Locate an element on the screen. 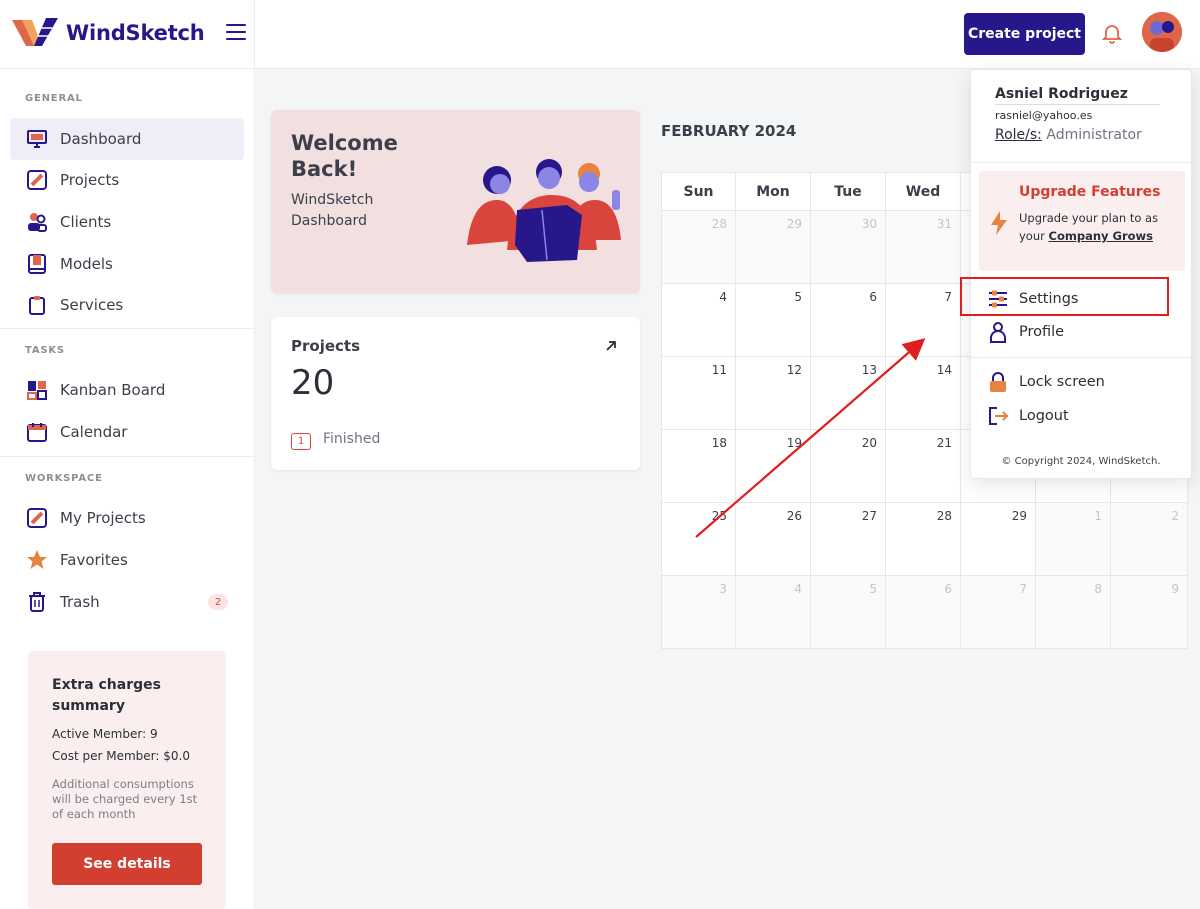  team-illustration is located at coordinates (544, 210).